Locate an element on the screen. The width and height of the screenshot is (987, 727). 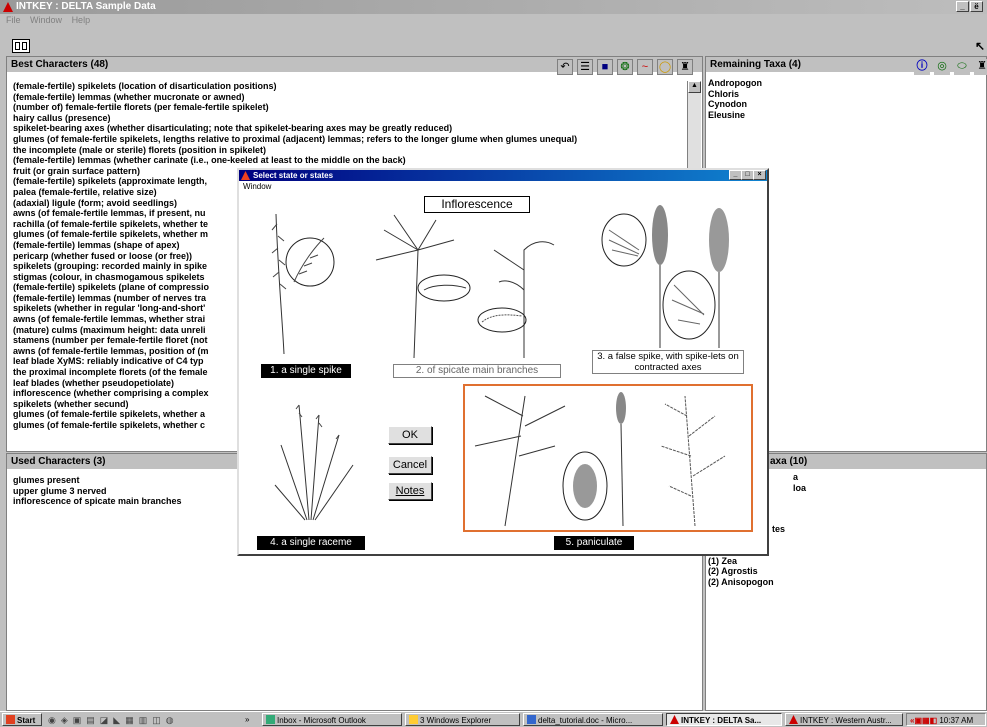
single-raceme-illustration is located at coordinates (314, 460).